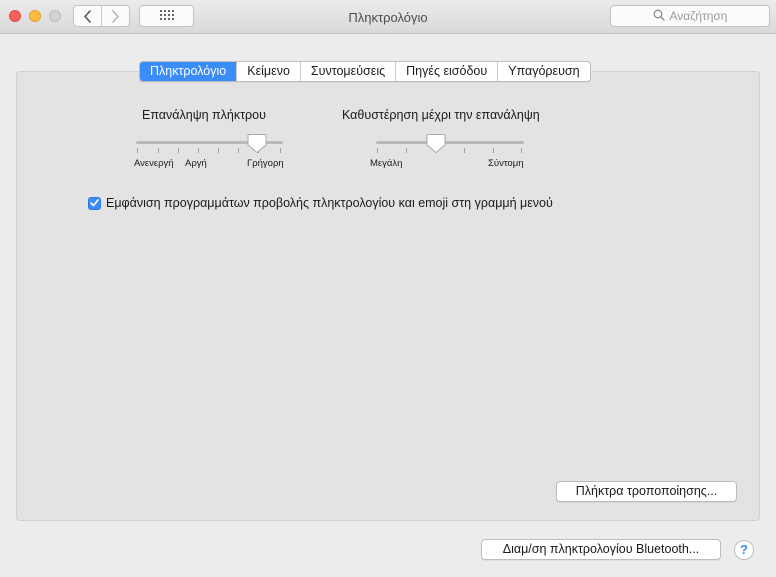 The width and height of the screenshot is (776, 577). I want to click on search-icon, so click(659, 16).